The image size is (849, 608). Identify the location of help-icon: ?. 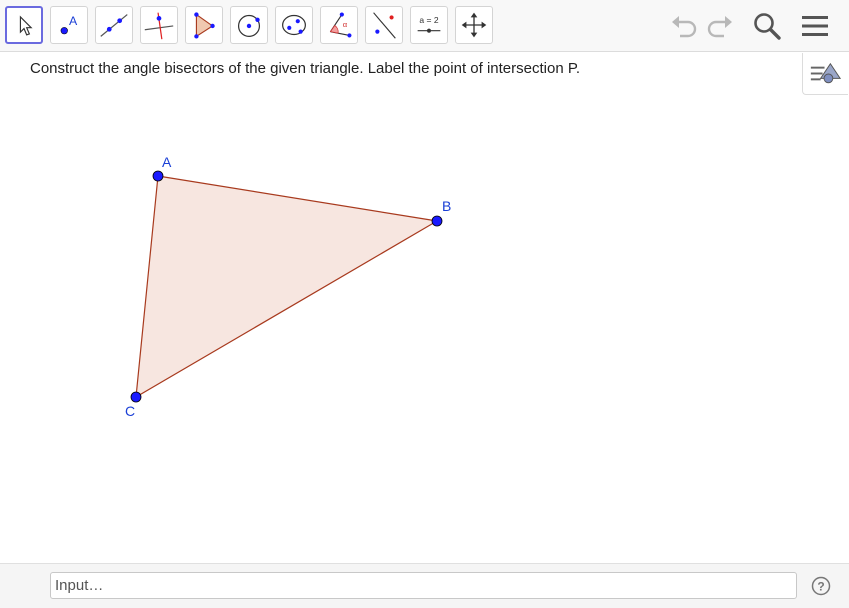
(820, 587).